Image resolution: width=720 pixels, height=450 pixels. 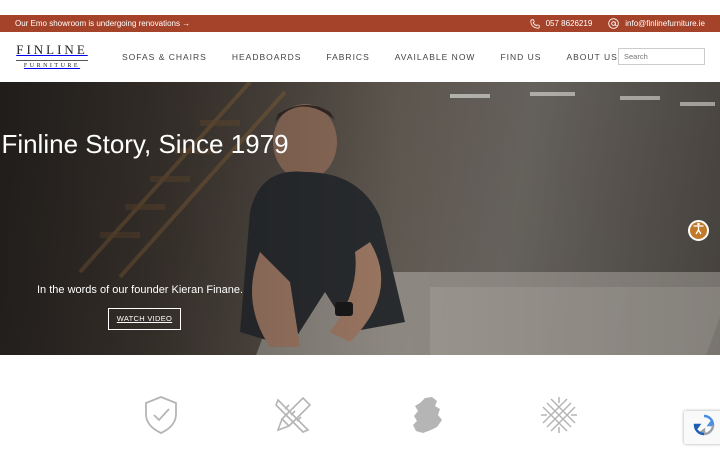 I want to click on shield-check-icon, so click(x=161, y=415).